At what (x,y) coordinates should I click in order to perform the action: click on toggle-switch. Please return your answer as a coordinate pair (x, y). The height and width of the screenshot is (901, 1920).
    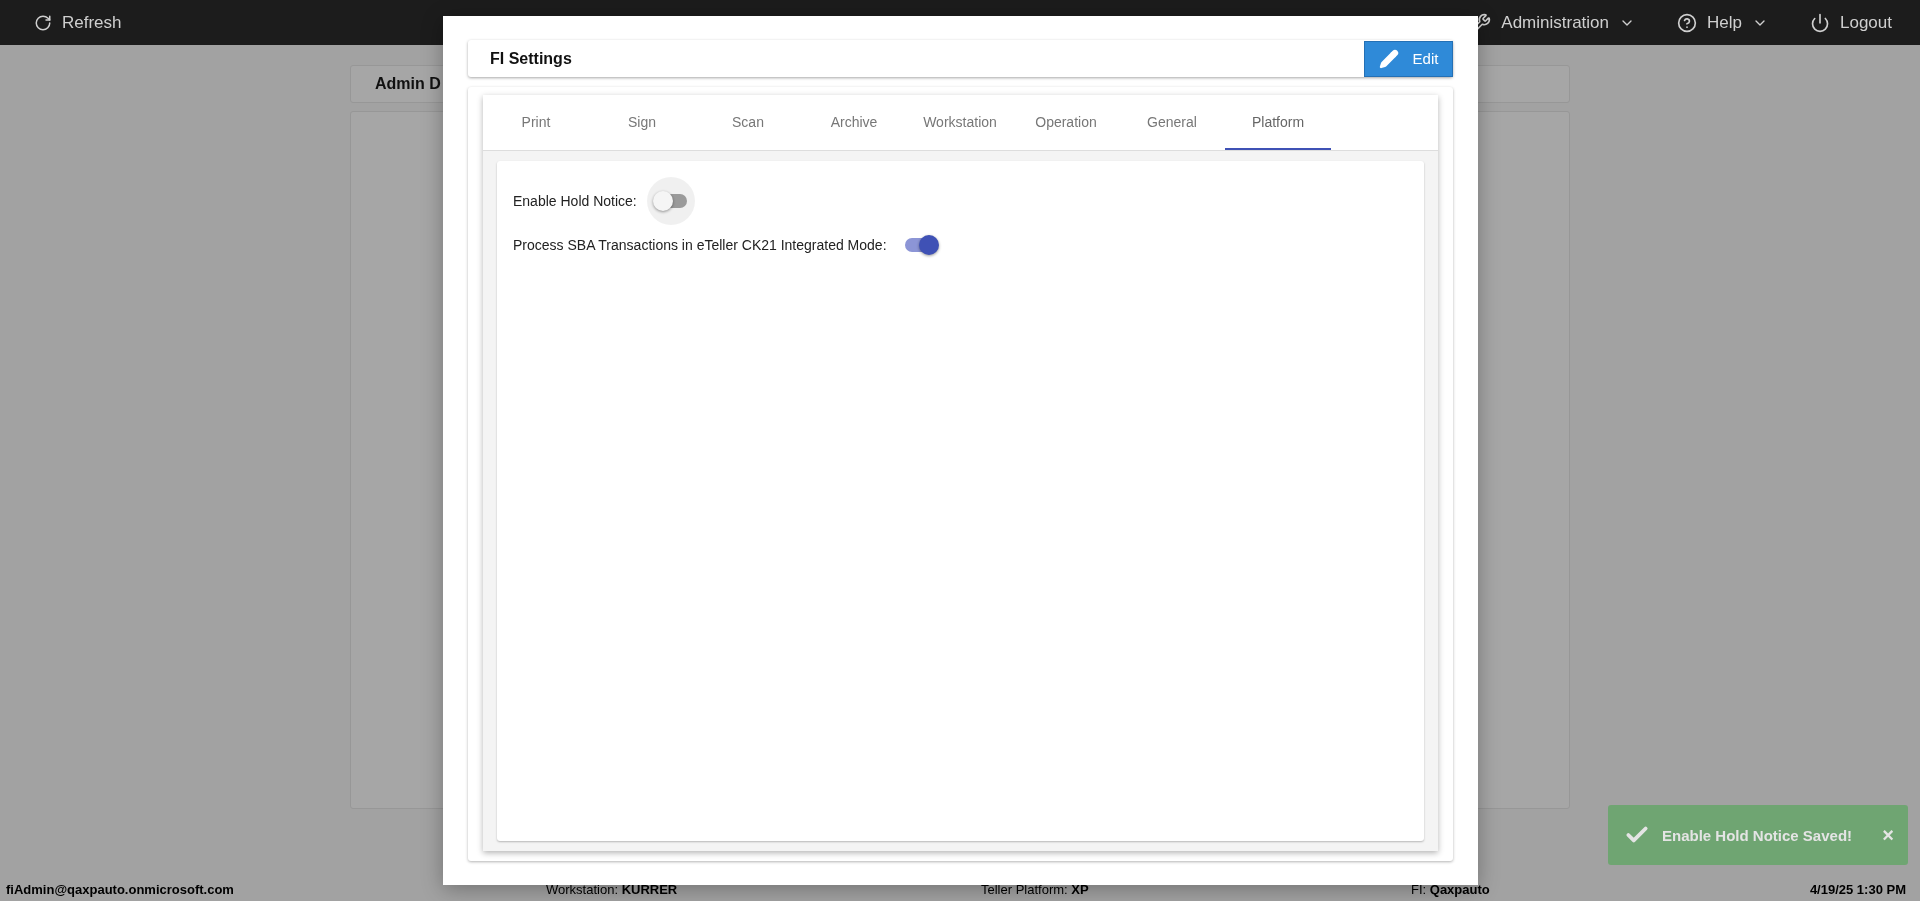
    Looking at the image, I should click on (670, 201).